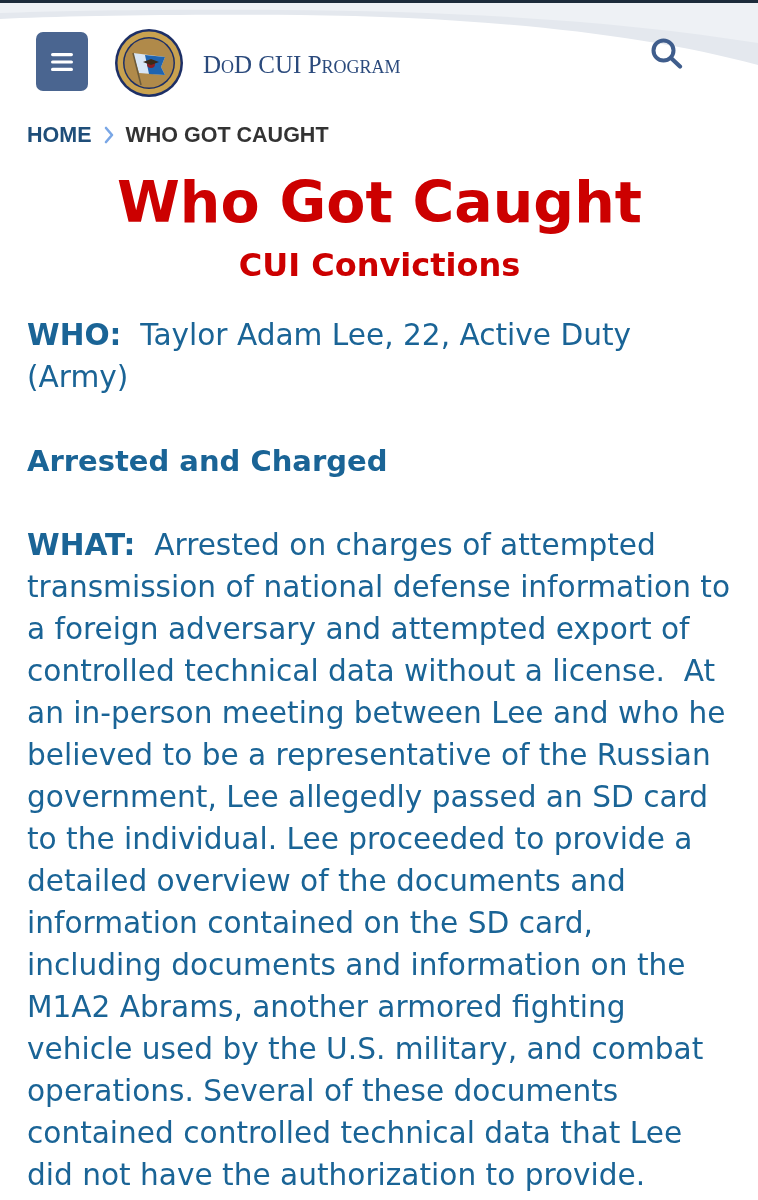  What do you see at coordinates (59, 135) in the screenshot?
I see `breadcrumb-link: HOME` at bounding box center [59, 135].